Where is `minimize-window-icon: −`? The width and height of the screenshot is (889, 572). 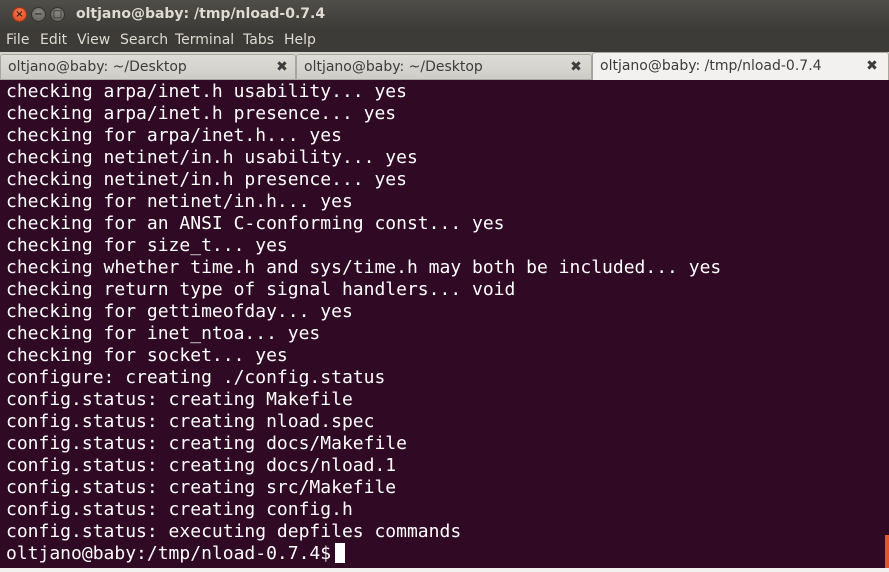 minimize-window-icon: − is located at coordinates (38, 14).